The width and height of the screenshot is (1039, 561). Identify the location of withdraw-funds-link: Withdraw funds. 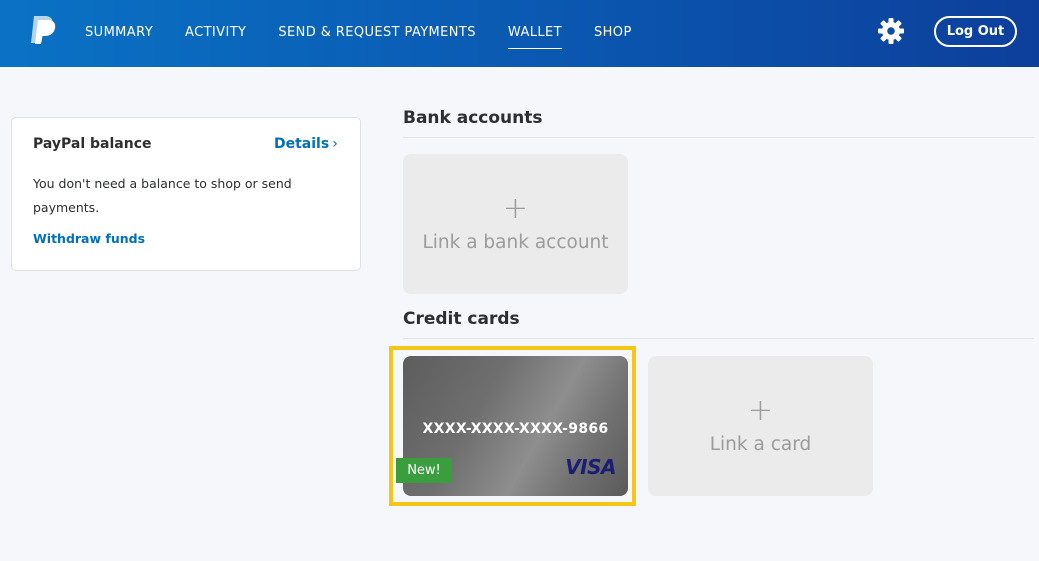
(89, 238).